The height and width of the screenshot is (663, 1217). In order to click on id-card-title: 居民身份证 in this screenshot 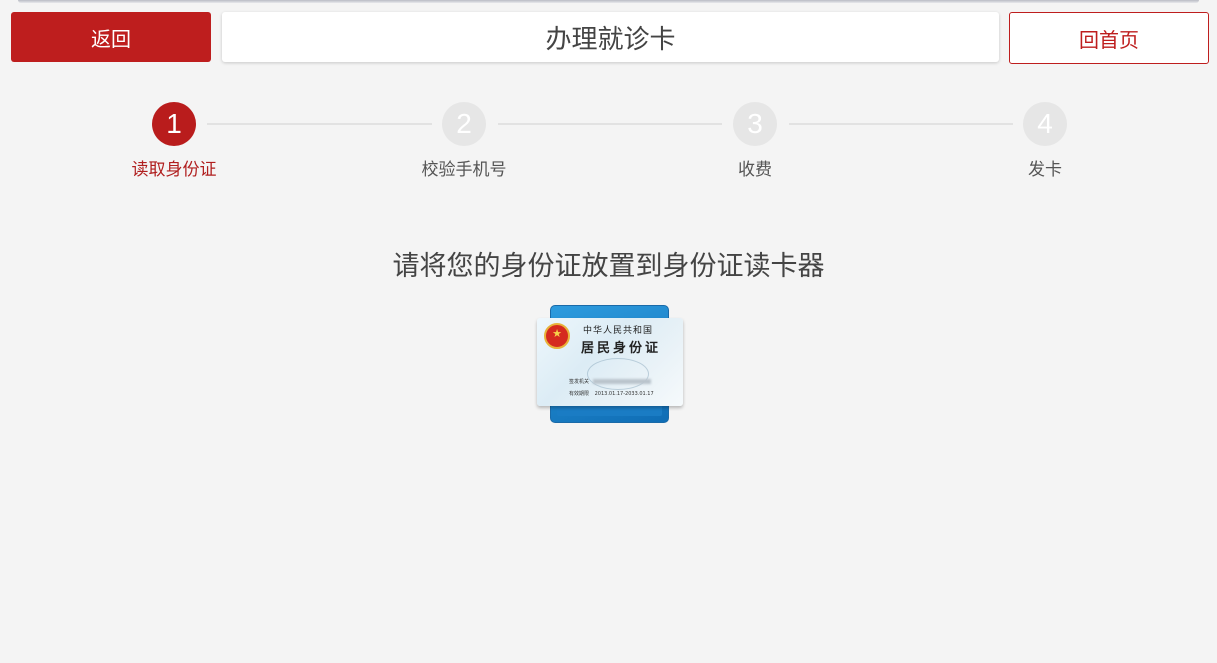, I will do `click(621, 348)`.